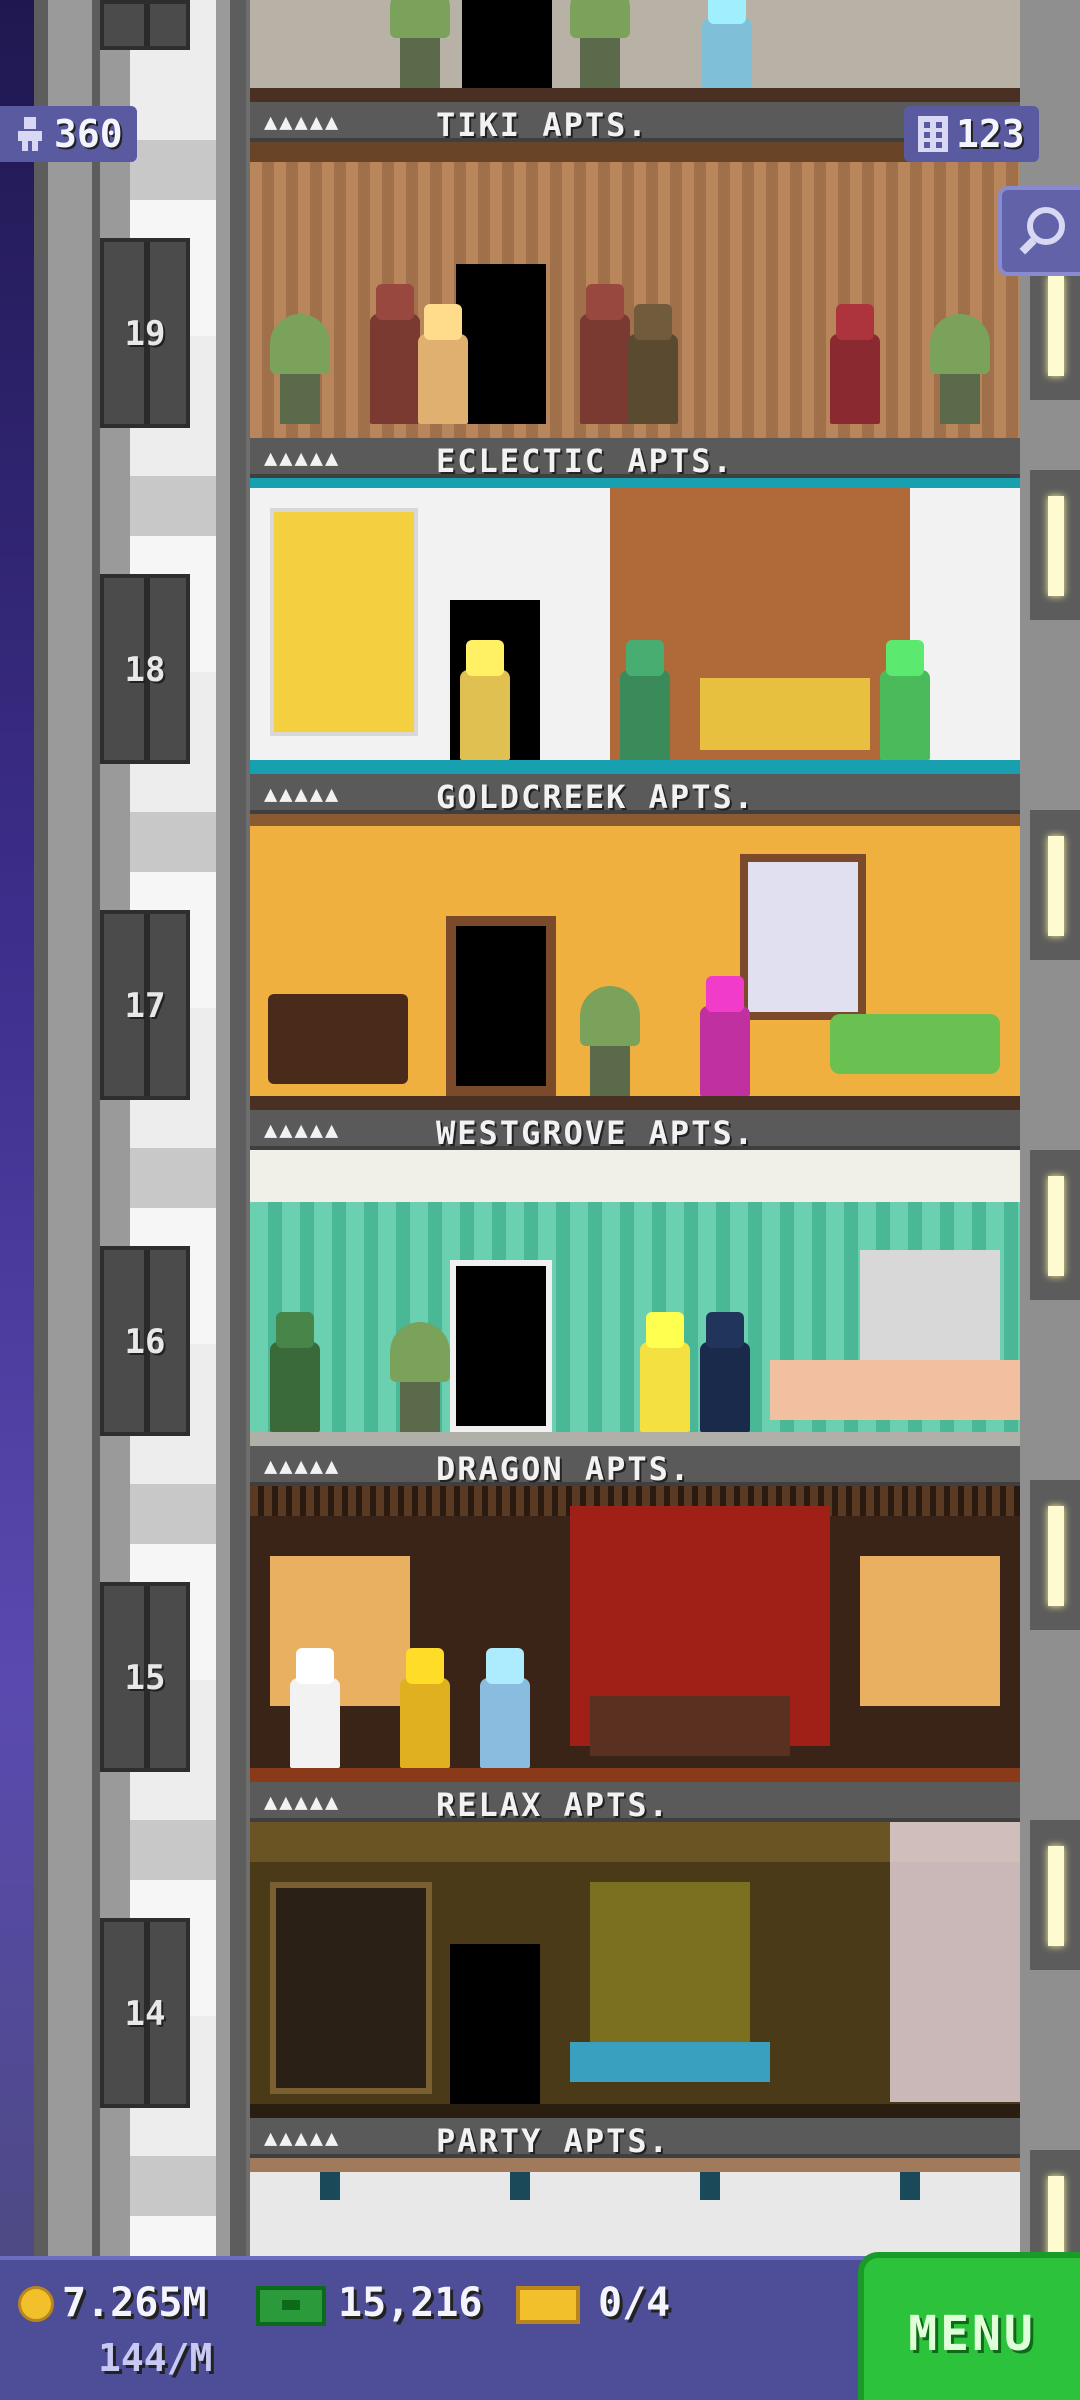  Describe the element at coordinates (634, 2303) in the screenshot. I see `ticket-count: 0/4` at that location.